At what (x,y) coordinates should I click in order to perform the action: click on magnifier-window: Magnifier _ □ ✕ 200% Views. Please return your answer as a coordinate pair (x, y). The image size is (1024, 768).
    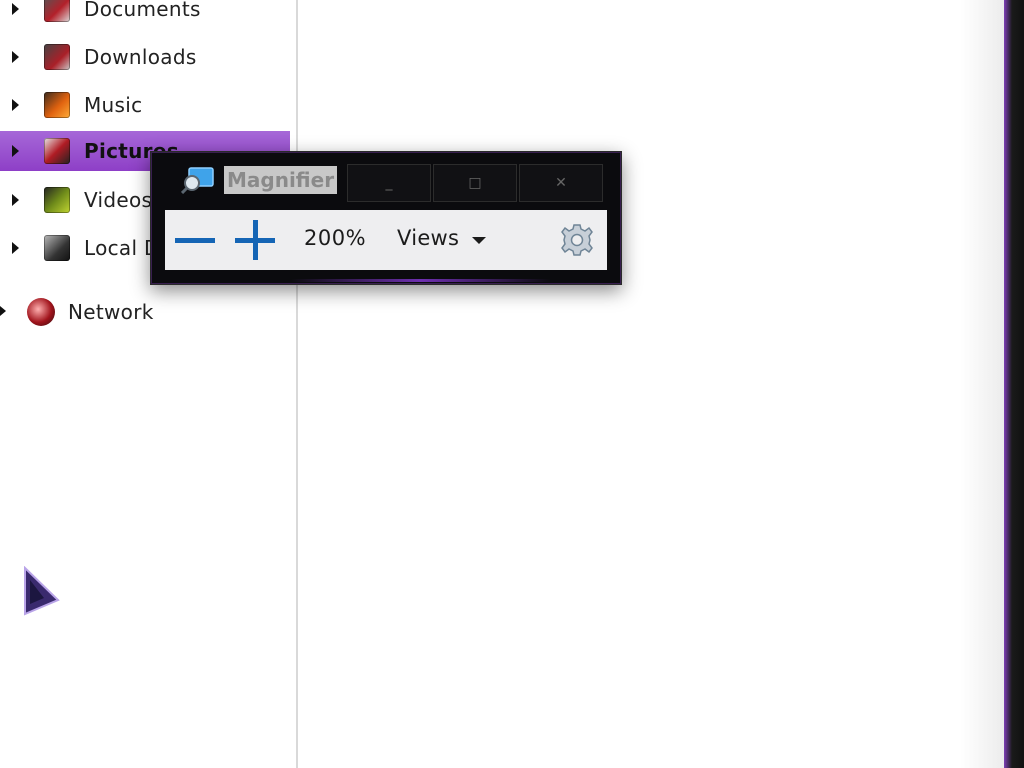
    Looking at the image, I should click on (386, 218).